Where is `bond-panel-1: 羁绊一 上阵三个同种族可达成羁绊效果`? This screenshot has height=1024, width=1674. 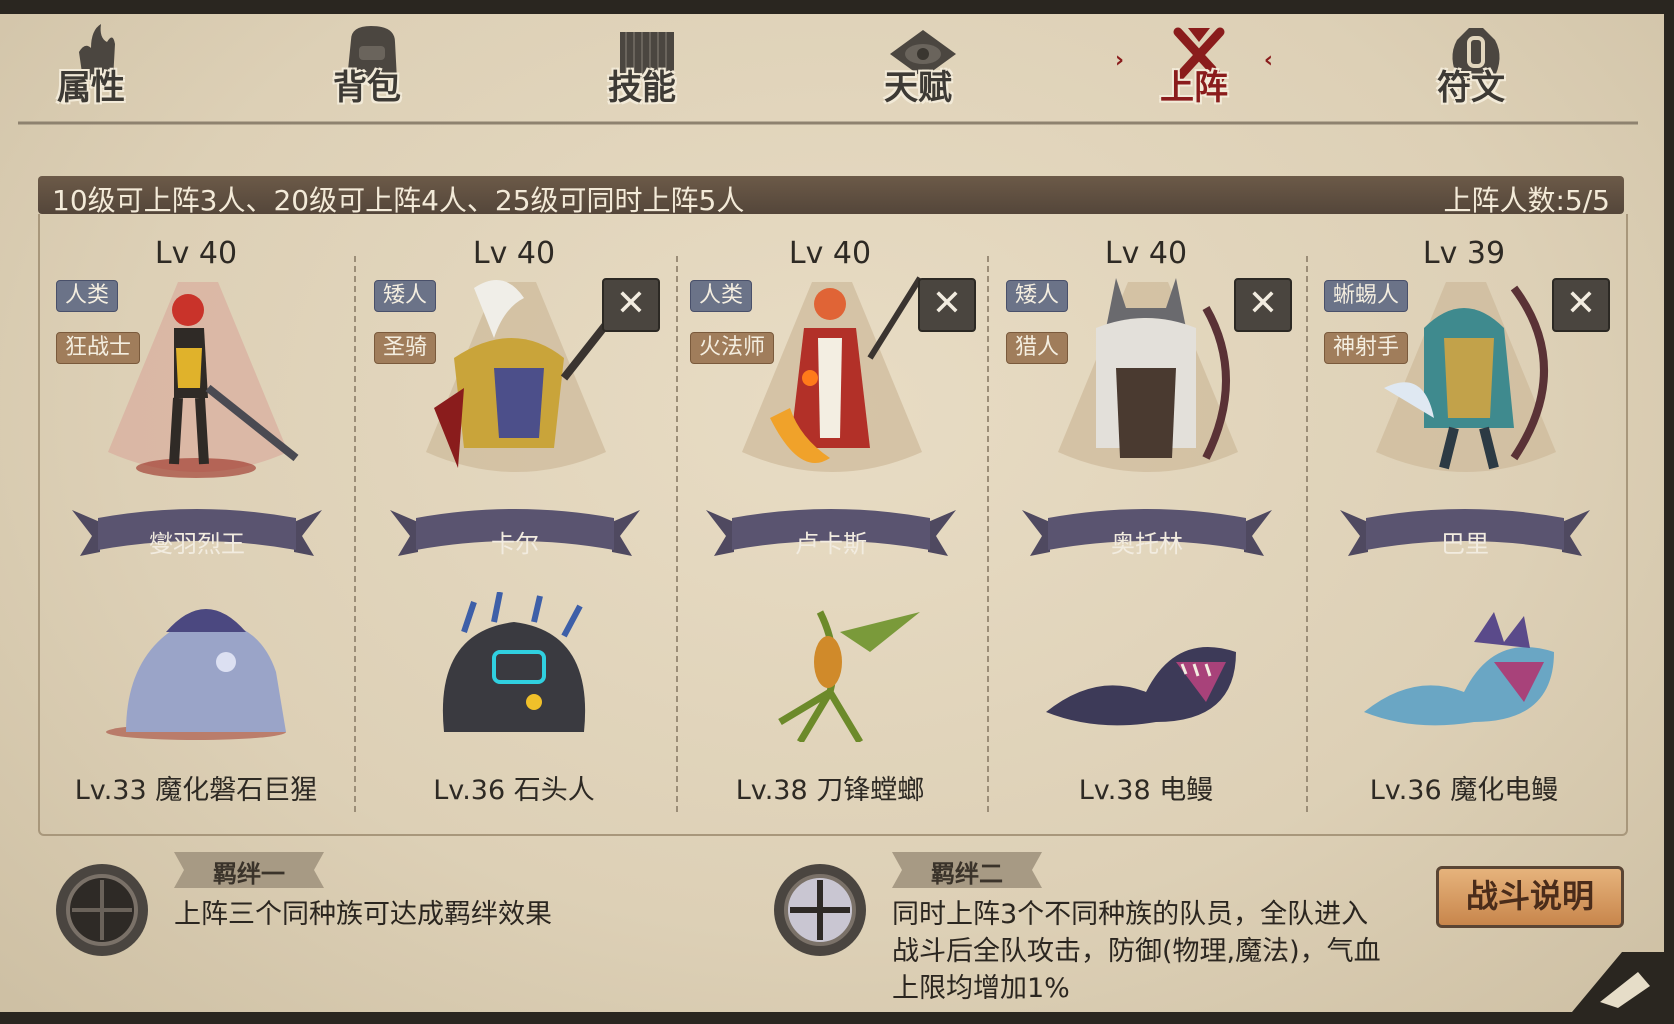
bond-panel-1: 羁绊一 上阵三个同种族可达成羁绊效果 is located at coordinates (394, 932).